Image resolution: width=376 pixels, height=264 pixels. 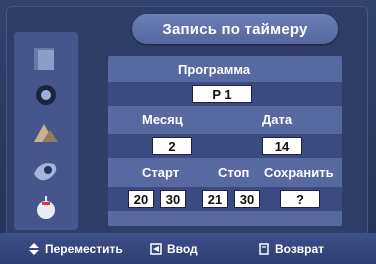 I want to click on channel-icon, so click(x=46, y=133).